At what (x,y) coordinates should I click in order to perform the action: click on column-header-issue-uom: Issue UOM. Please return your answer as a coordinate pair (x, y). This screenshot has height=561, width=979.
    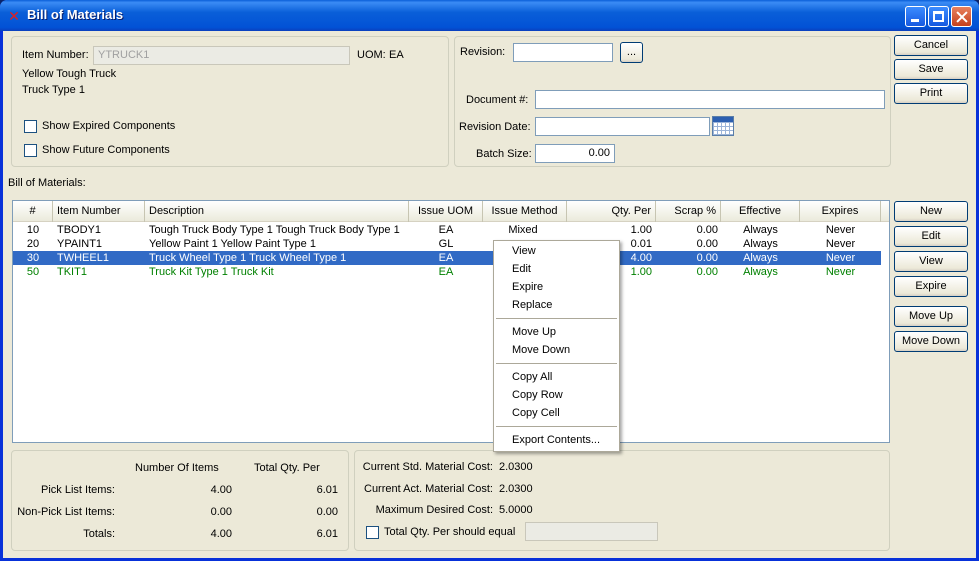
    Looking at the image, I should click on (446, 211).